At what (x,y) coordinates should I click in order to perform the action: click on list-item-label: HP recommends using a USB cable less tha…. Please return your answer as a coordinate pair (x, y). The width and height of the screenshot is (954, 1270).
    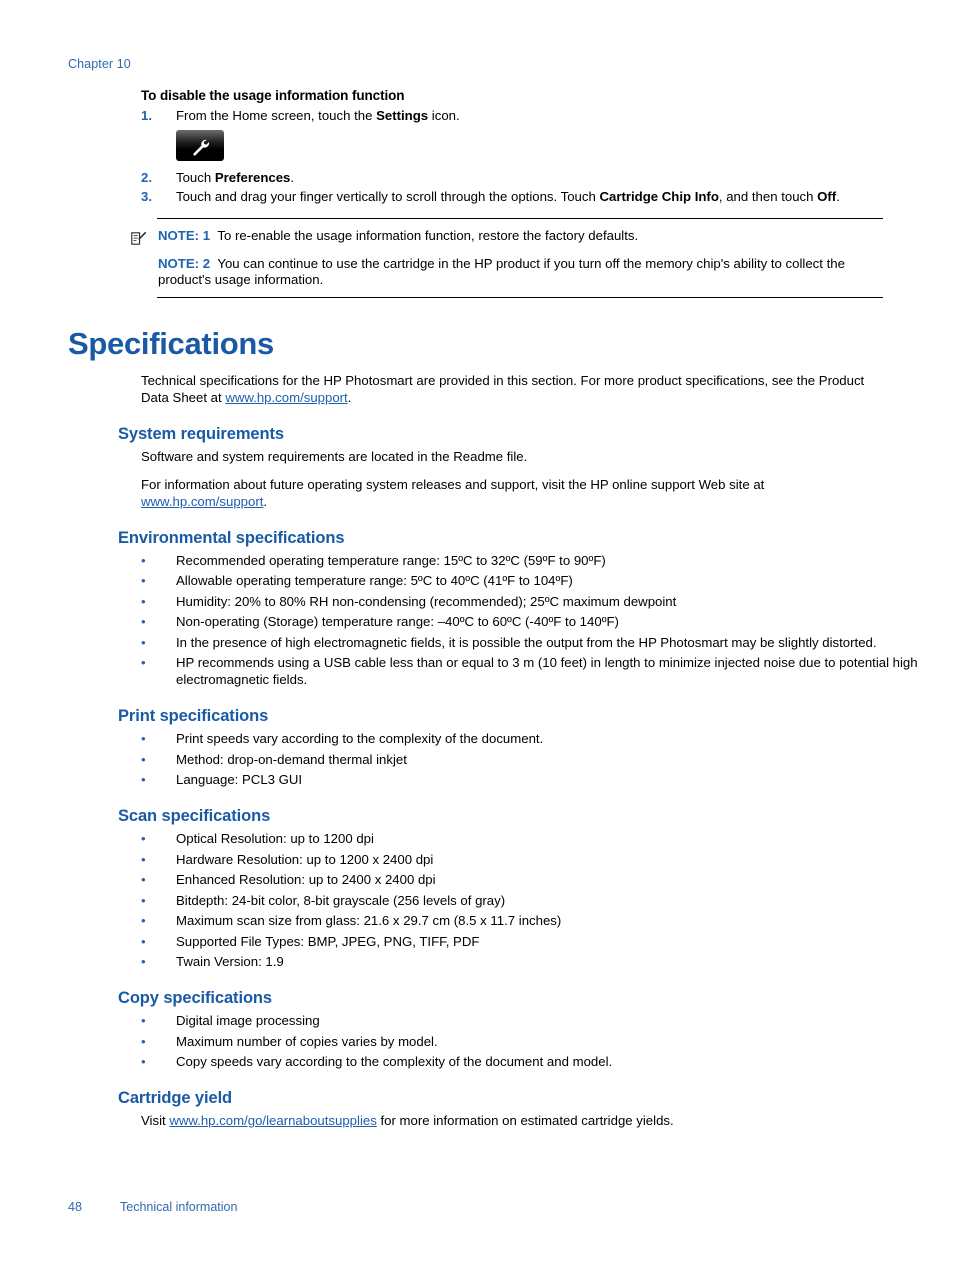
    Looking at the image, I should click on (547, 671).